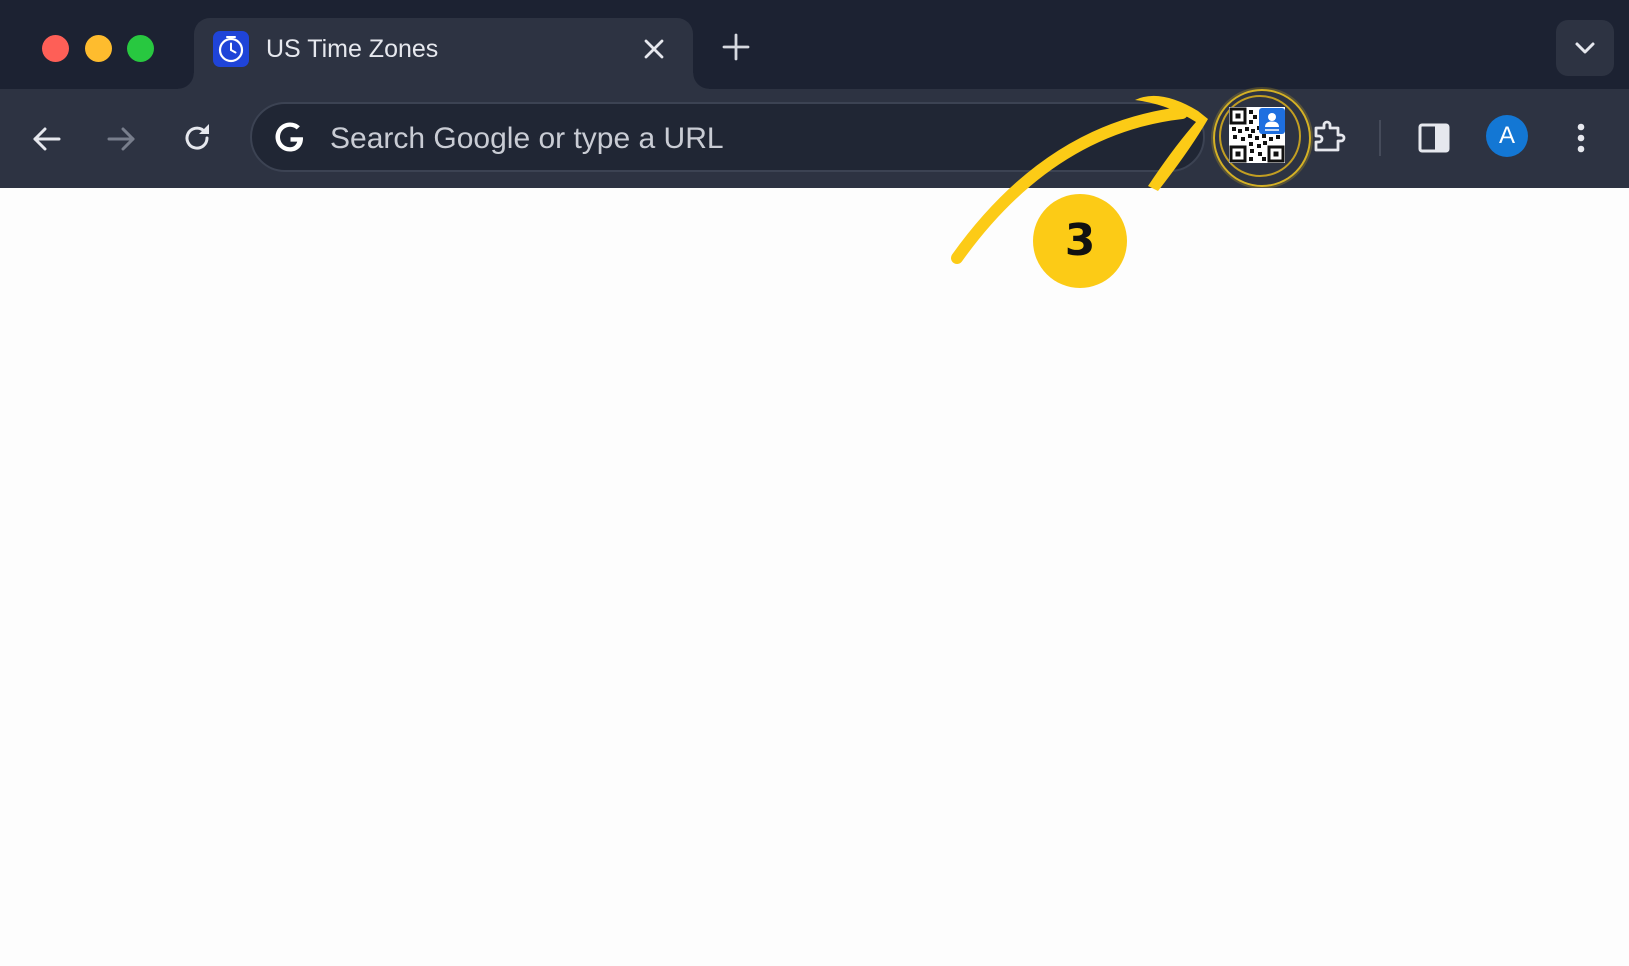 This screenshot has width=1629, height=966. I want to click on puzzle-icon, so click(1330, 138).